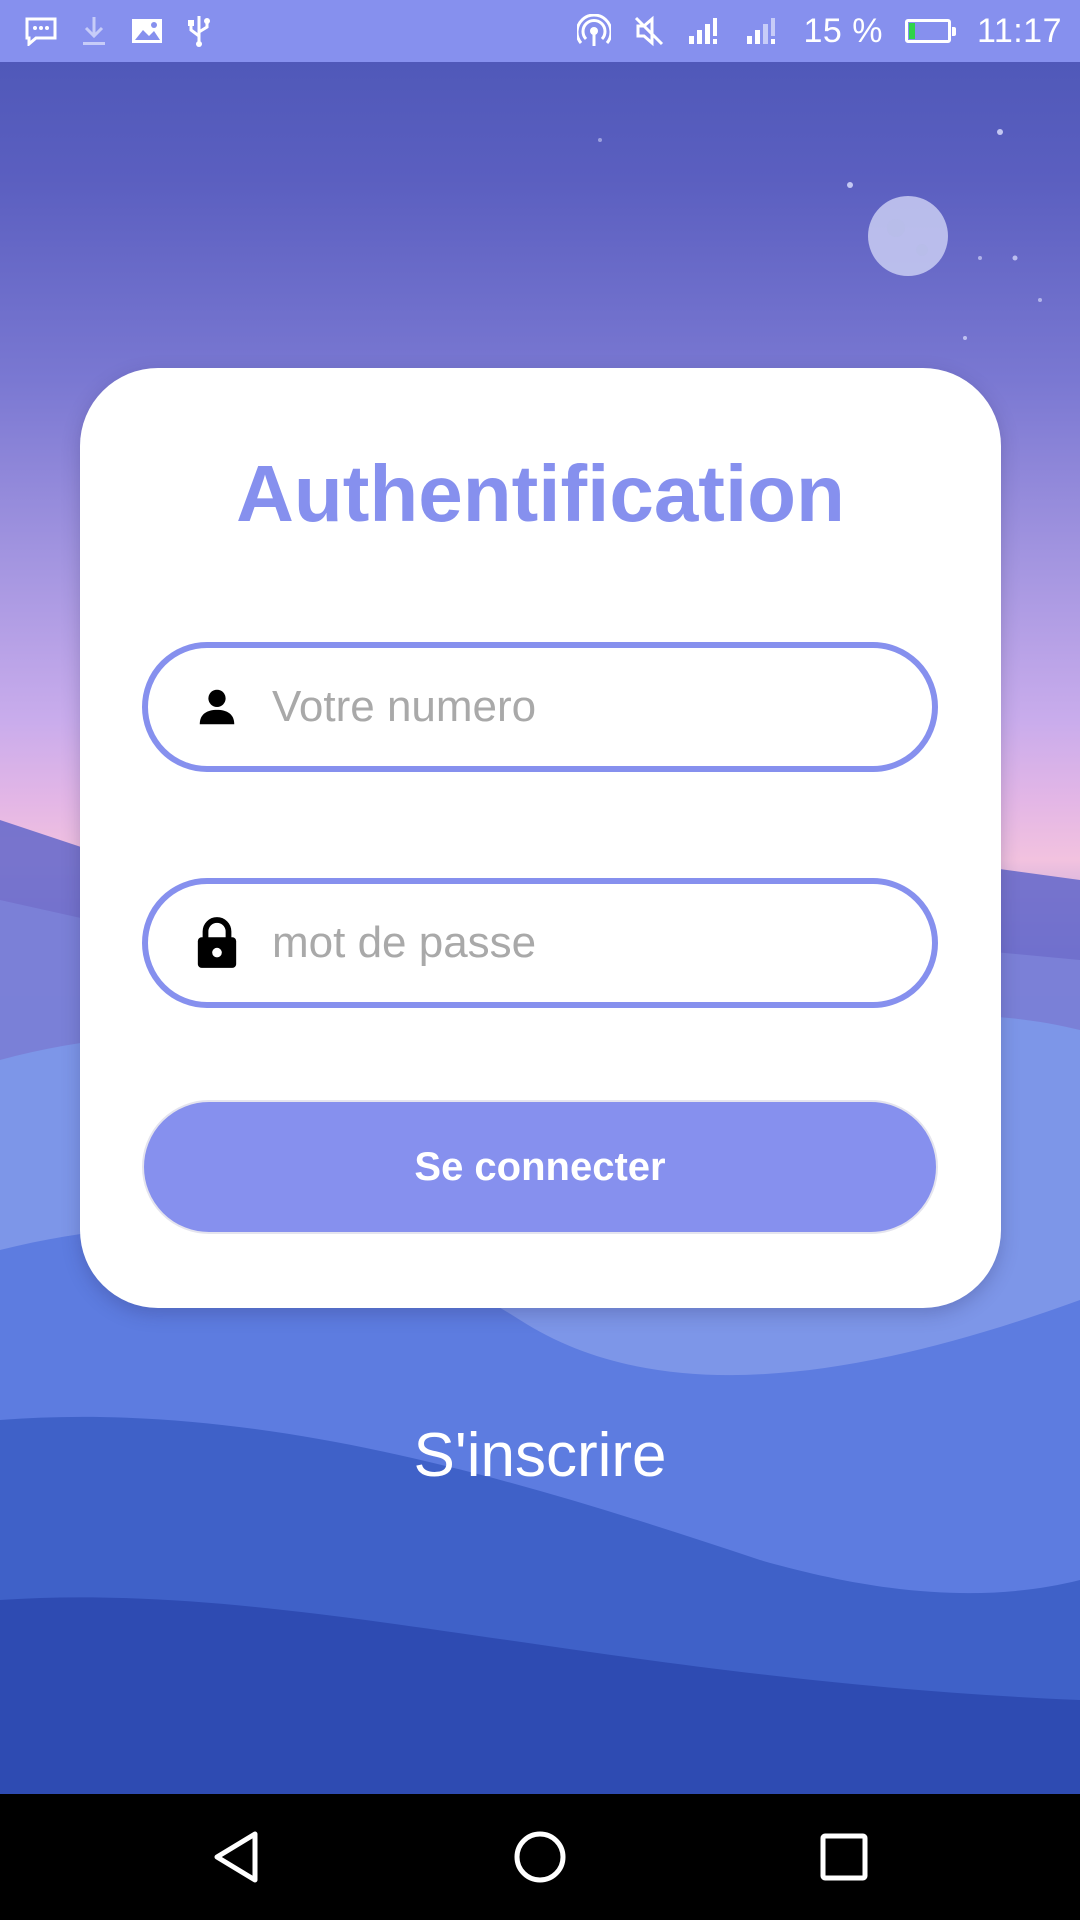 Image resolution: width=1080 pixels, height=1920 pixels. What do you see at coordinates (236, 1857) in the screenshot?
I see `back-icon` at bounding box center [236, 1857].